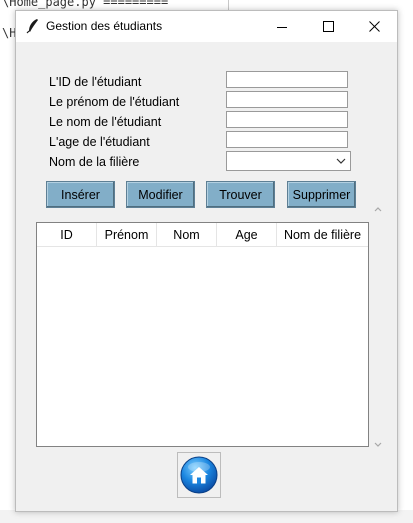  What do you see at coordinates (378, 327) in the screenshot?
I see `table-scrollbar` at bounding box center [378, 327].